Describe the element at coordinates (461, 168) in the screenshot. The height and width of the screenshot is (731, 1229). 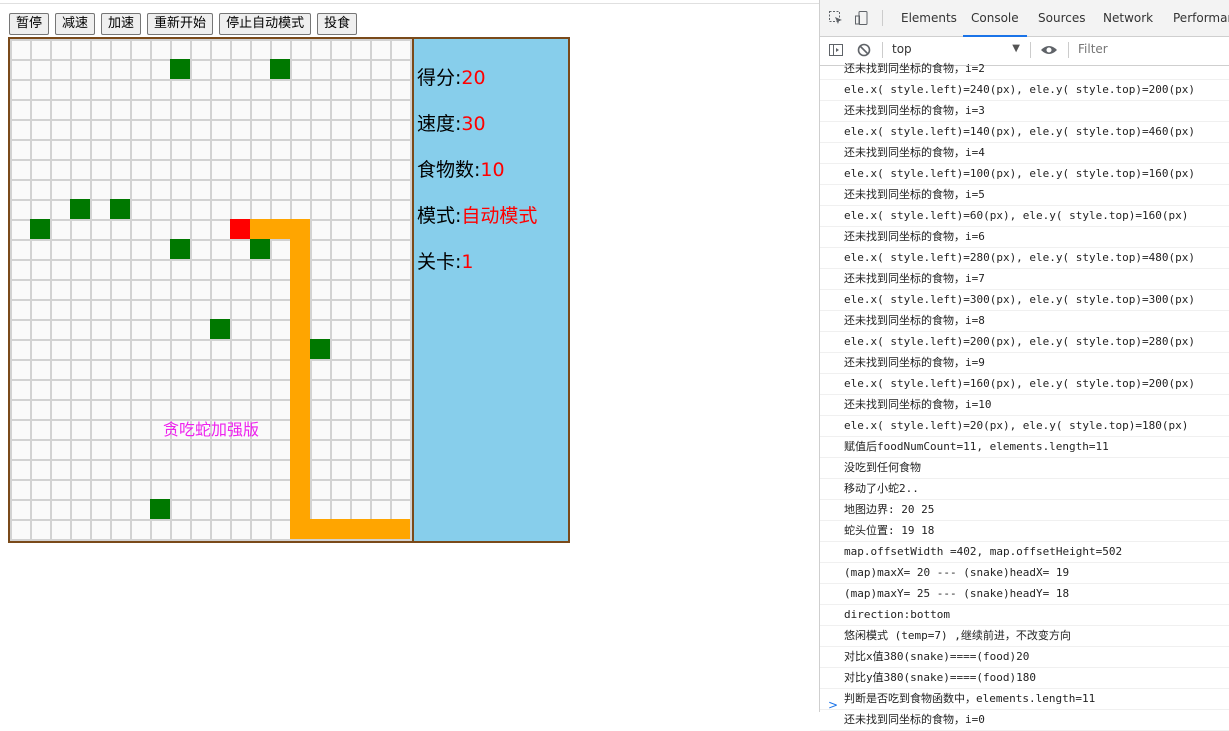
I see `food-stat: 食物数:10` at that location.